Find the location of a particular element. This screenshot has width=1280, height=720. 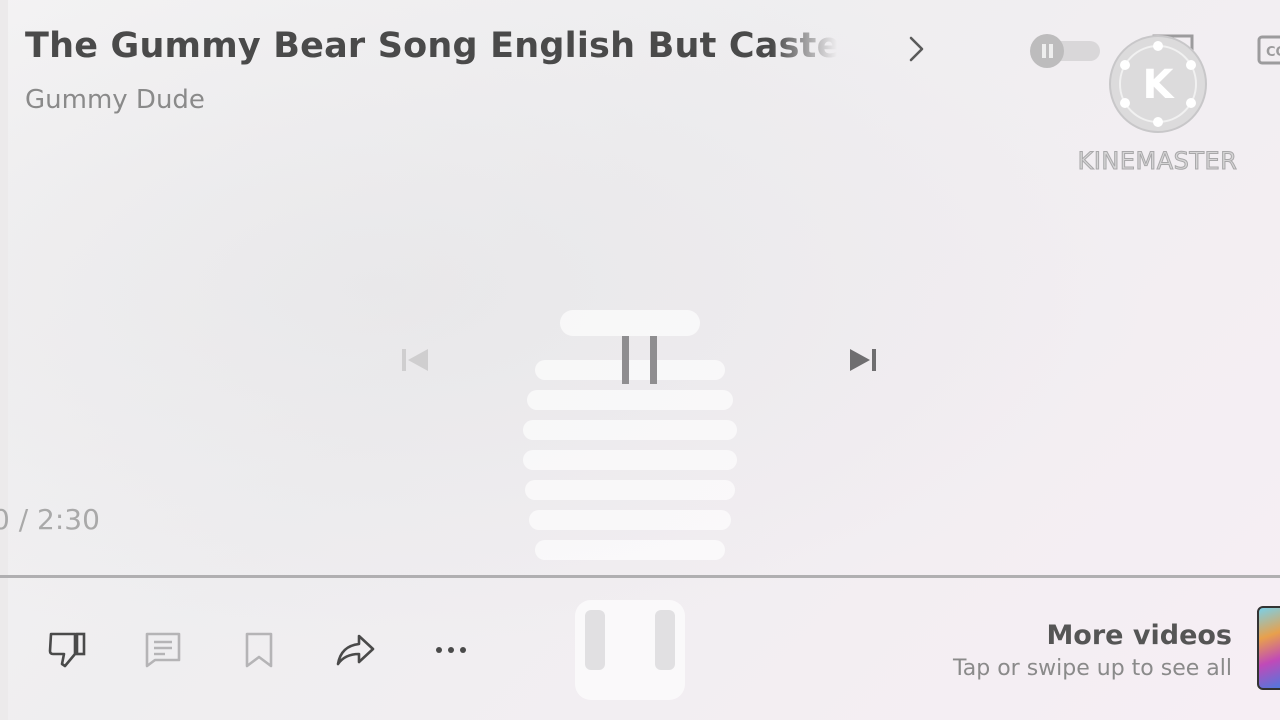

bookmark-icon is located at coordinates (259, 650).